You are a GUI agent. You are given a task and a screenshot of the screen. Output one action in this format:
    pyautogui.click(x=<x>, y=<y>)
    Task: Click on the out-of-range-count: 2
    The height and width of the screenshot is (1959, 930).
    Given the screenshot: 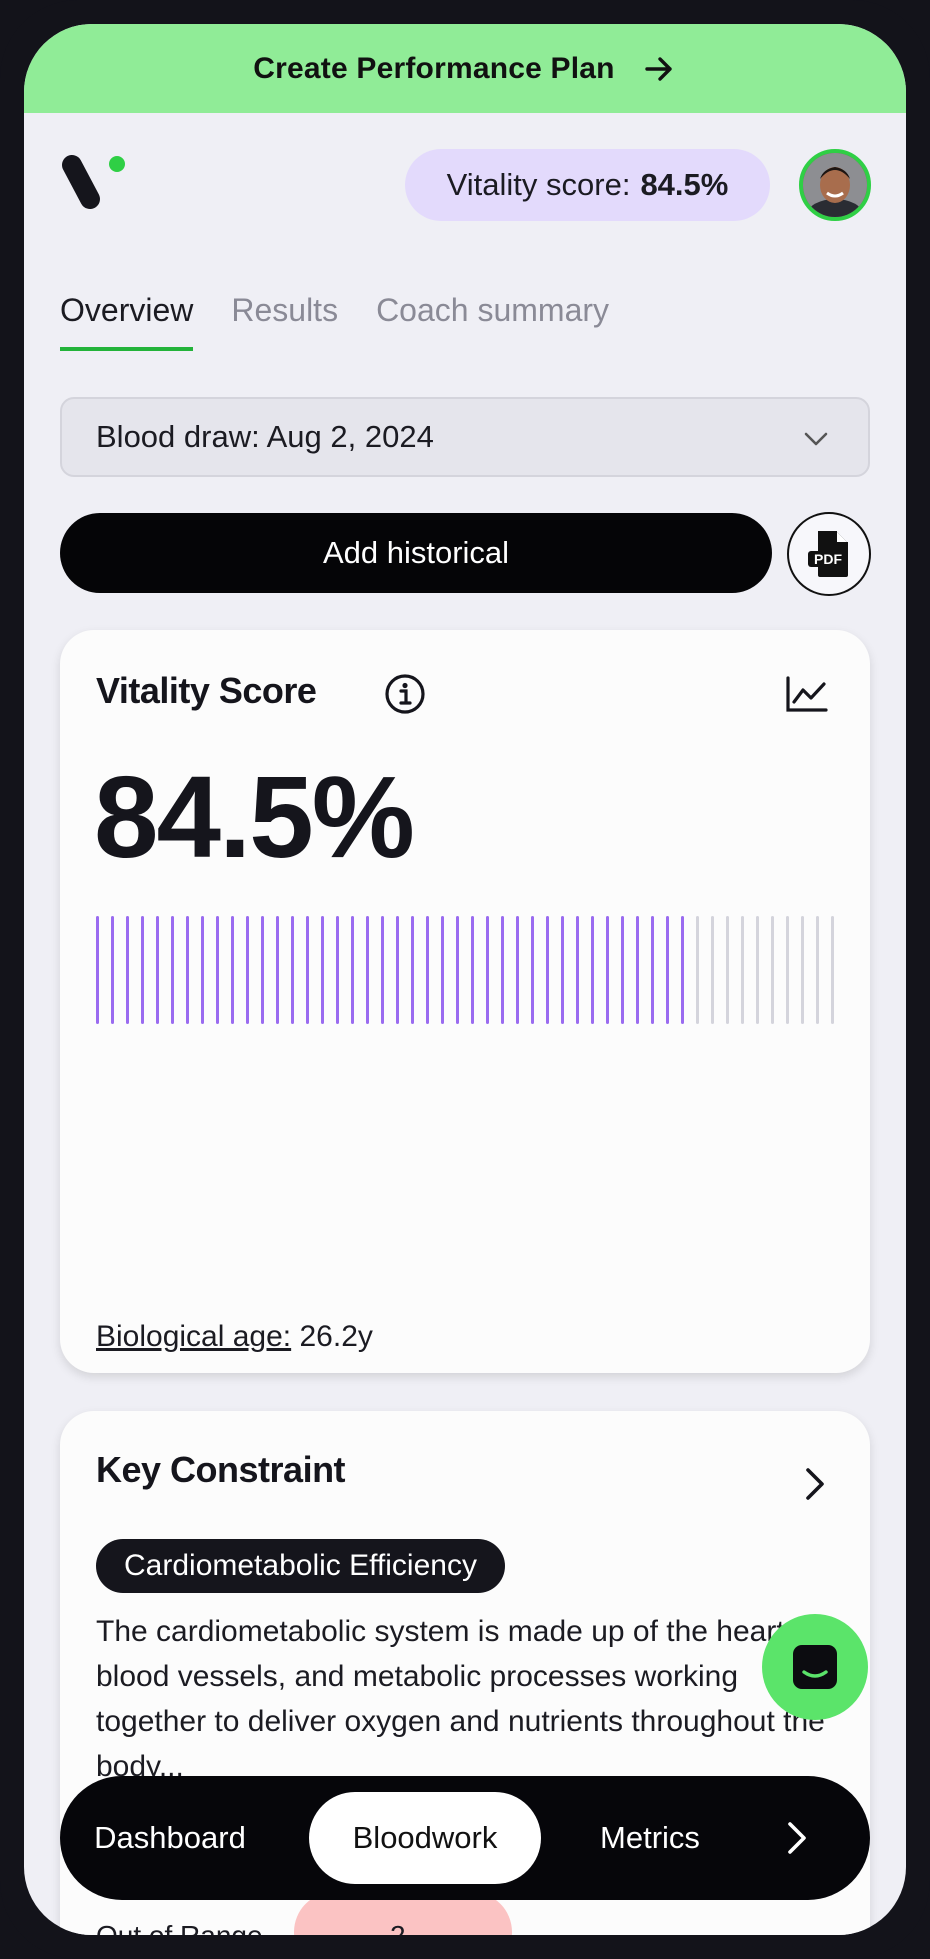 What is the action you would take?
    pyautogui.click(x=398, y=1927)
    